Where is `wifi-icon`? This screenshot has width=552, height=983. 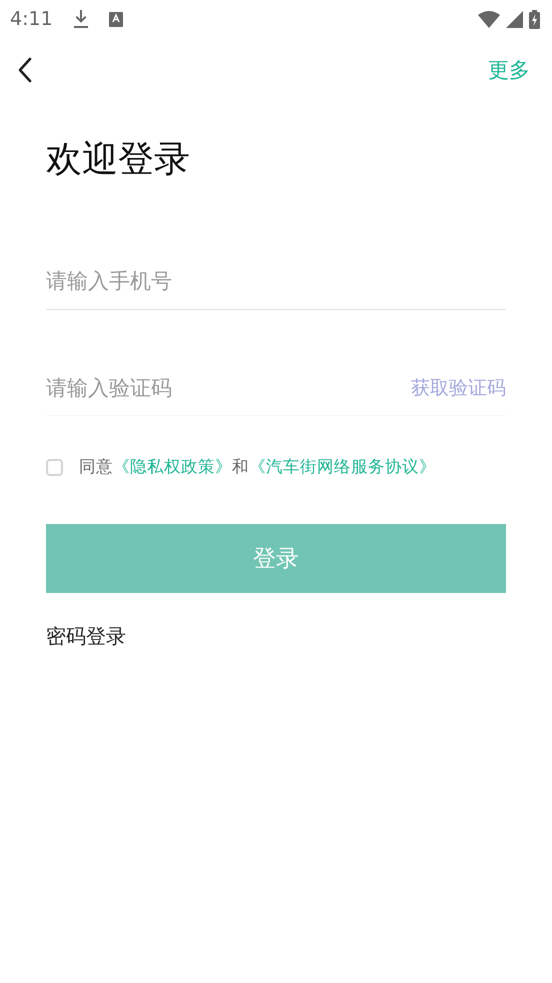 wifi-icon is located at coordinates (489, 19).